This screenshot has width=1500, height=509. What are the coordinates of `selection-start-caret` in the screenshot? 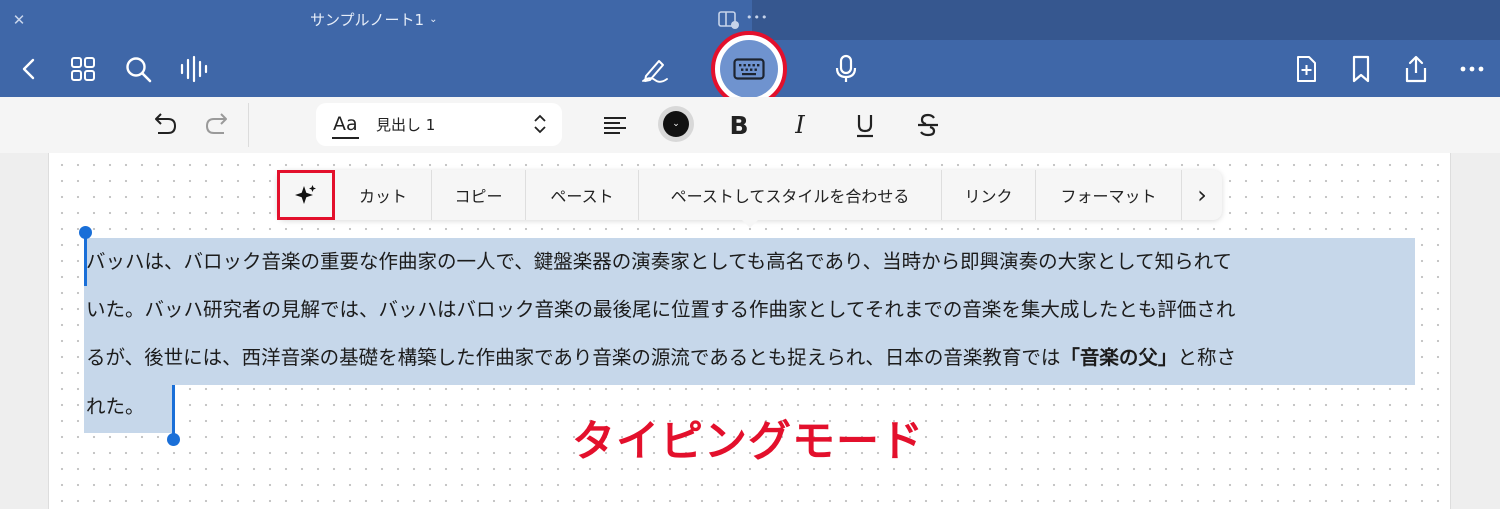 It's located at (85, 261).